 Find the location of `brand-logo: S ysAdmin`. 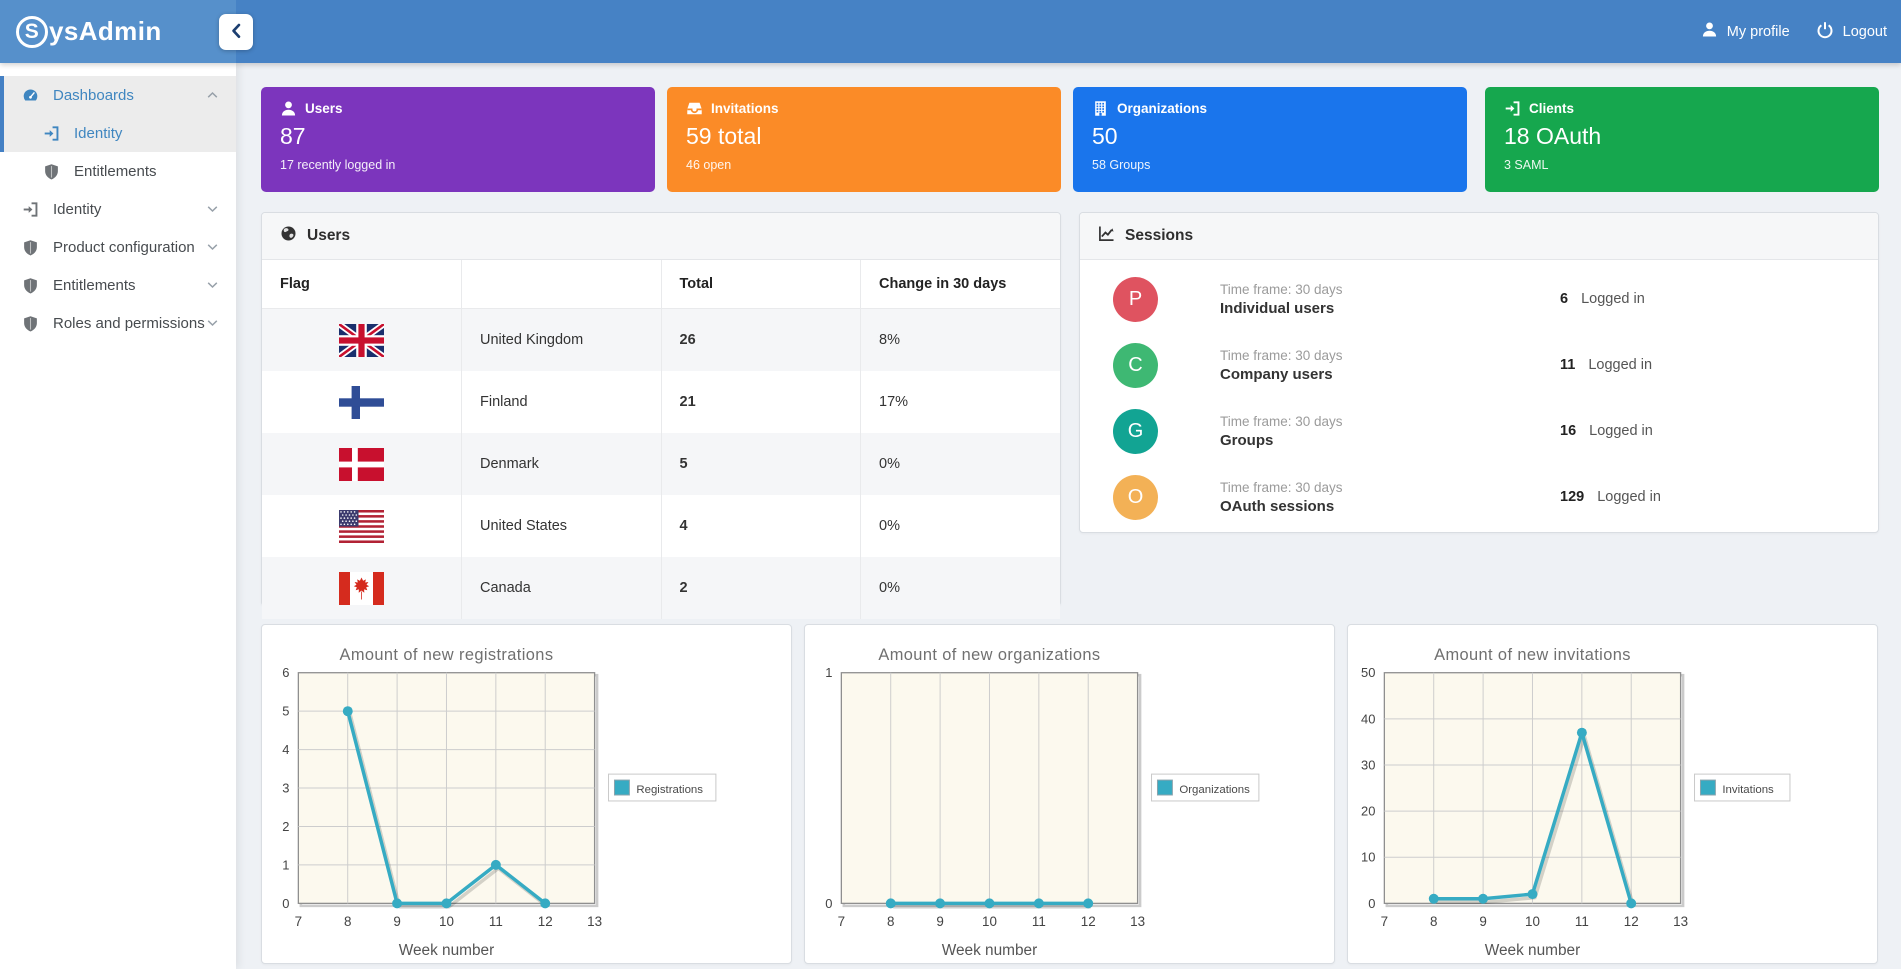

brand-logo: S ysAdmin is located at coordinates (118, 31).